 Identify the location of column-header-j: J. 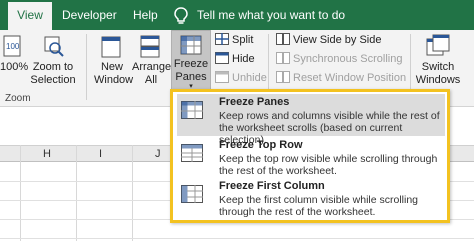
(158, 154).